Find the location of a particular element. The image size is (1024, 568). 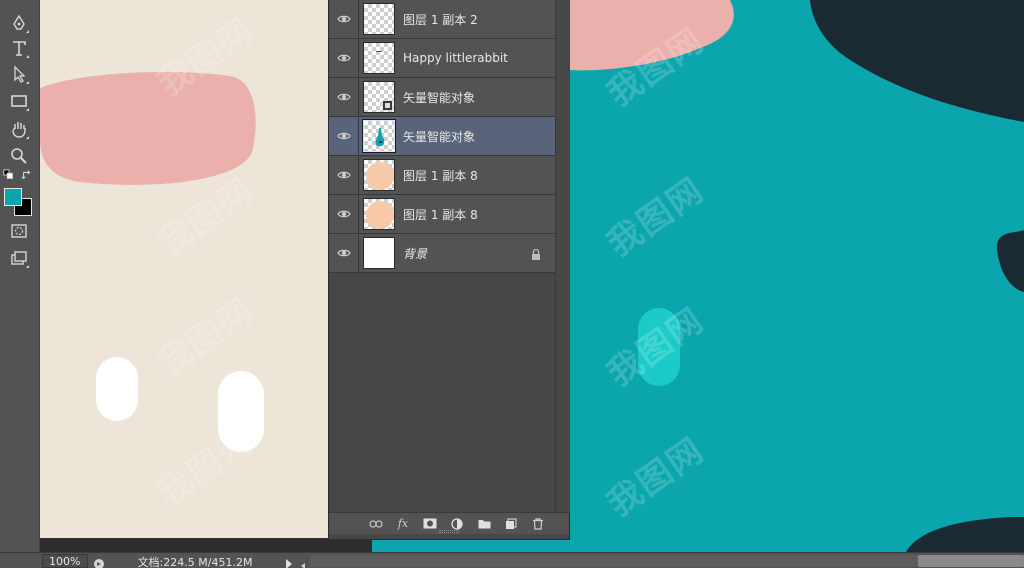

new-layer-icon is located at coordinates (511, 524).